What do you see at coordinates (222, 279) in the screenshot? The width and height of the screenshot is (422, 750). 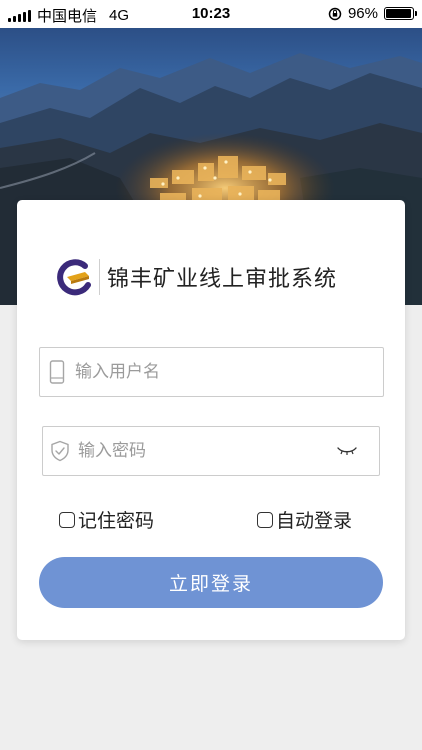 I see `app-title: 锦丰矿业线上审批系统` at bounding box center [222, 279].